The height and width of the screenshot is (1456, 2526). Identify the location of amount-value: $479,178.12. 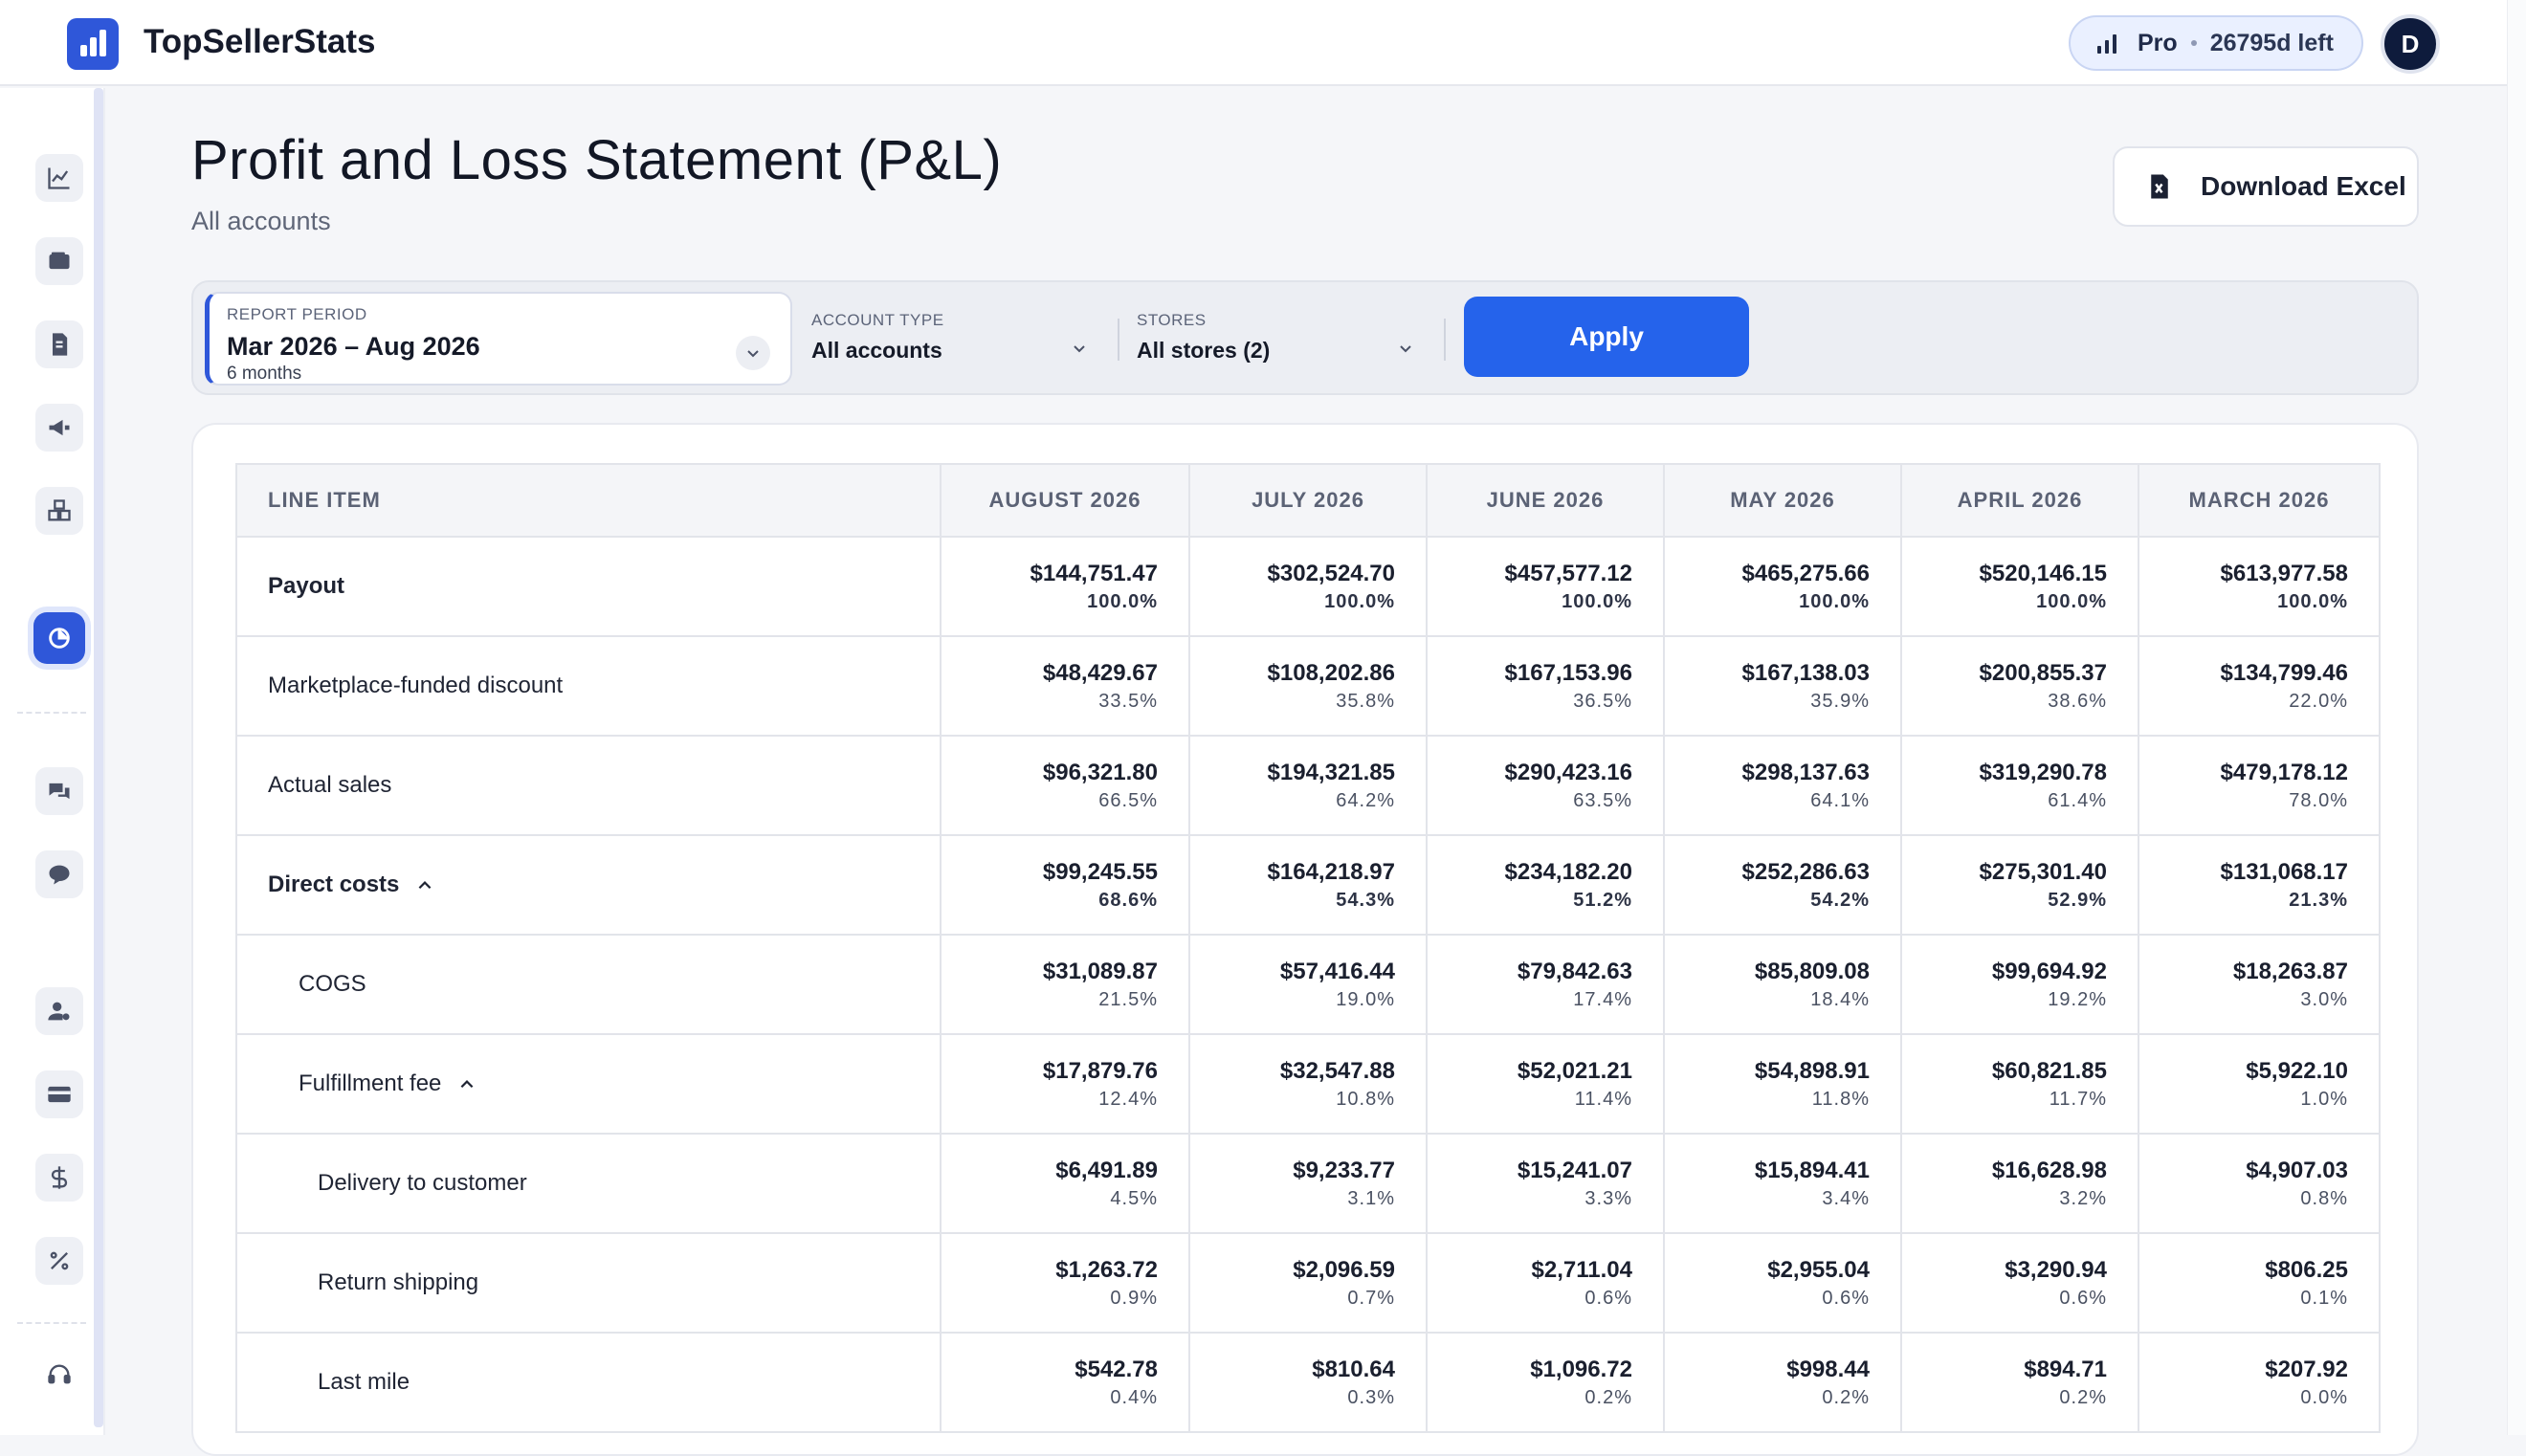
(2284, 772).